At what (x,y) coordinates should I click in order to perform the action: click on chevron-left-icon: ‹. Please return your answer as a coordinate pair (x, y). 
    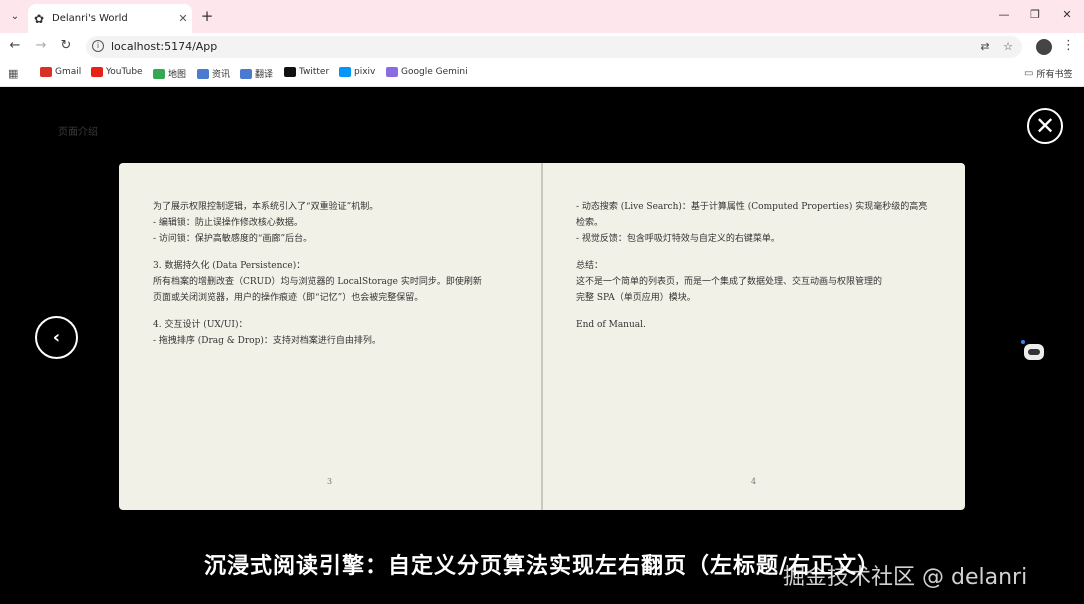
    Looking at the image, I should click on (56, 337).